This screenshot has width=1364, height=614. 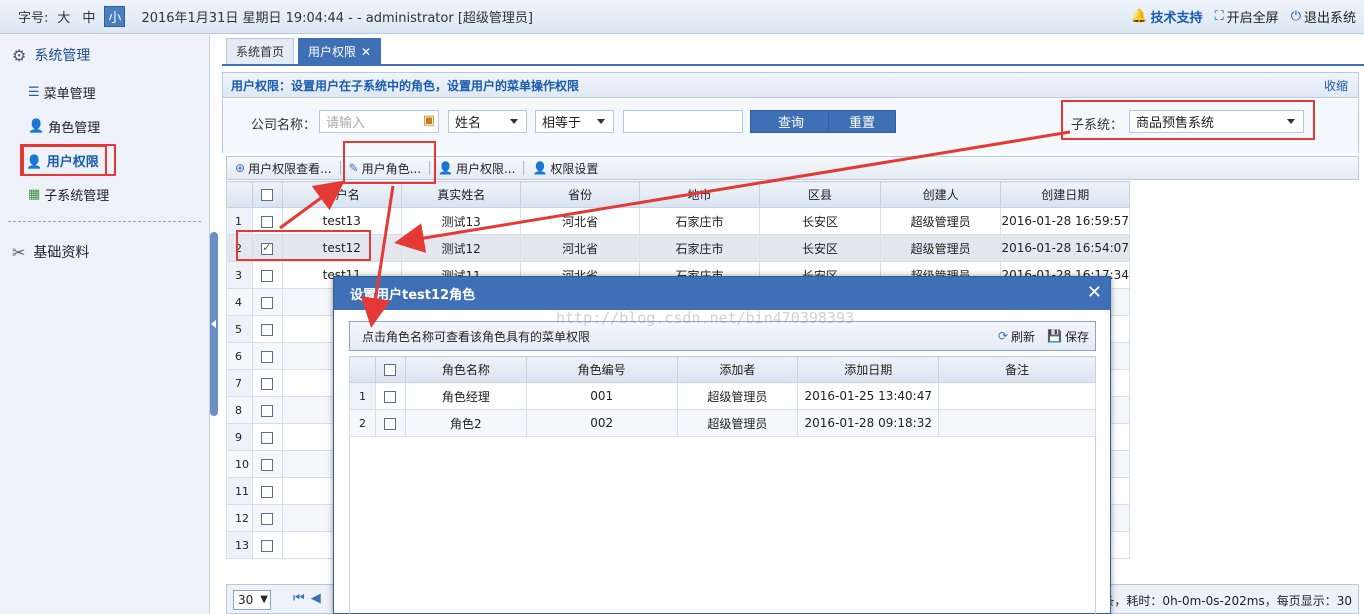 What do you see at coordinates (1065, 221) in the screenshot?
I see `cell-created-date: 2016-01-28 16:59:57` at bounding box center [1065, 221].